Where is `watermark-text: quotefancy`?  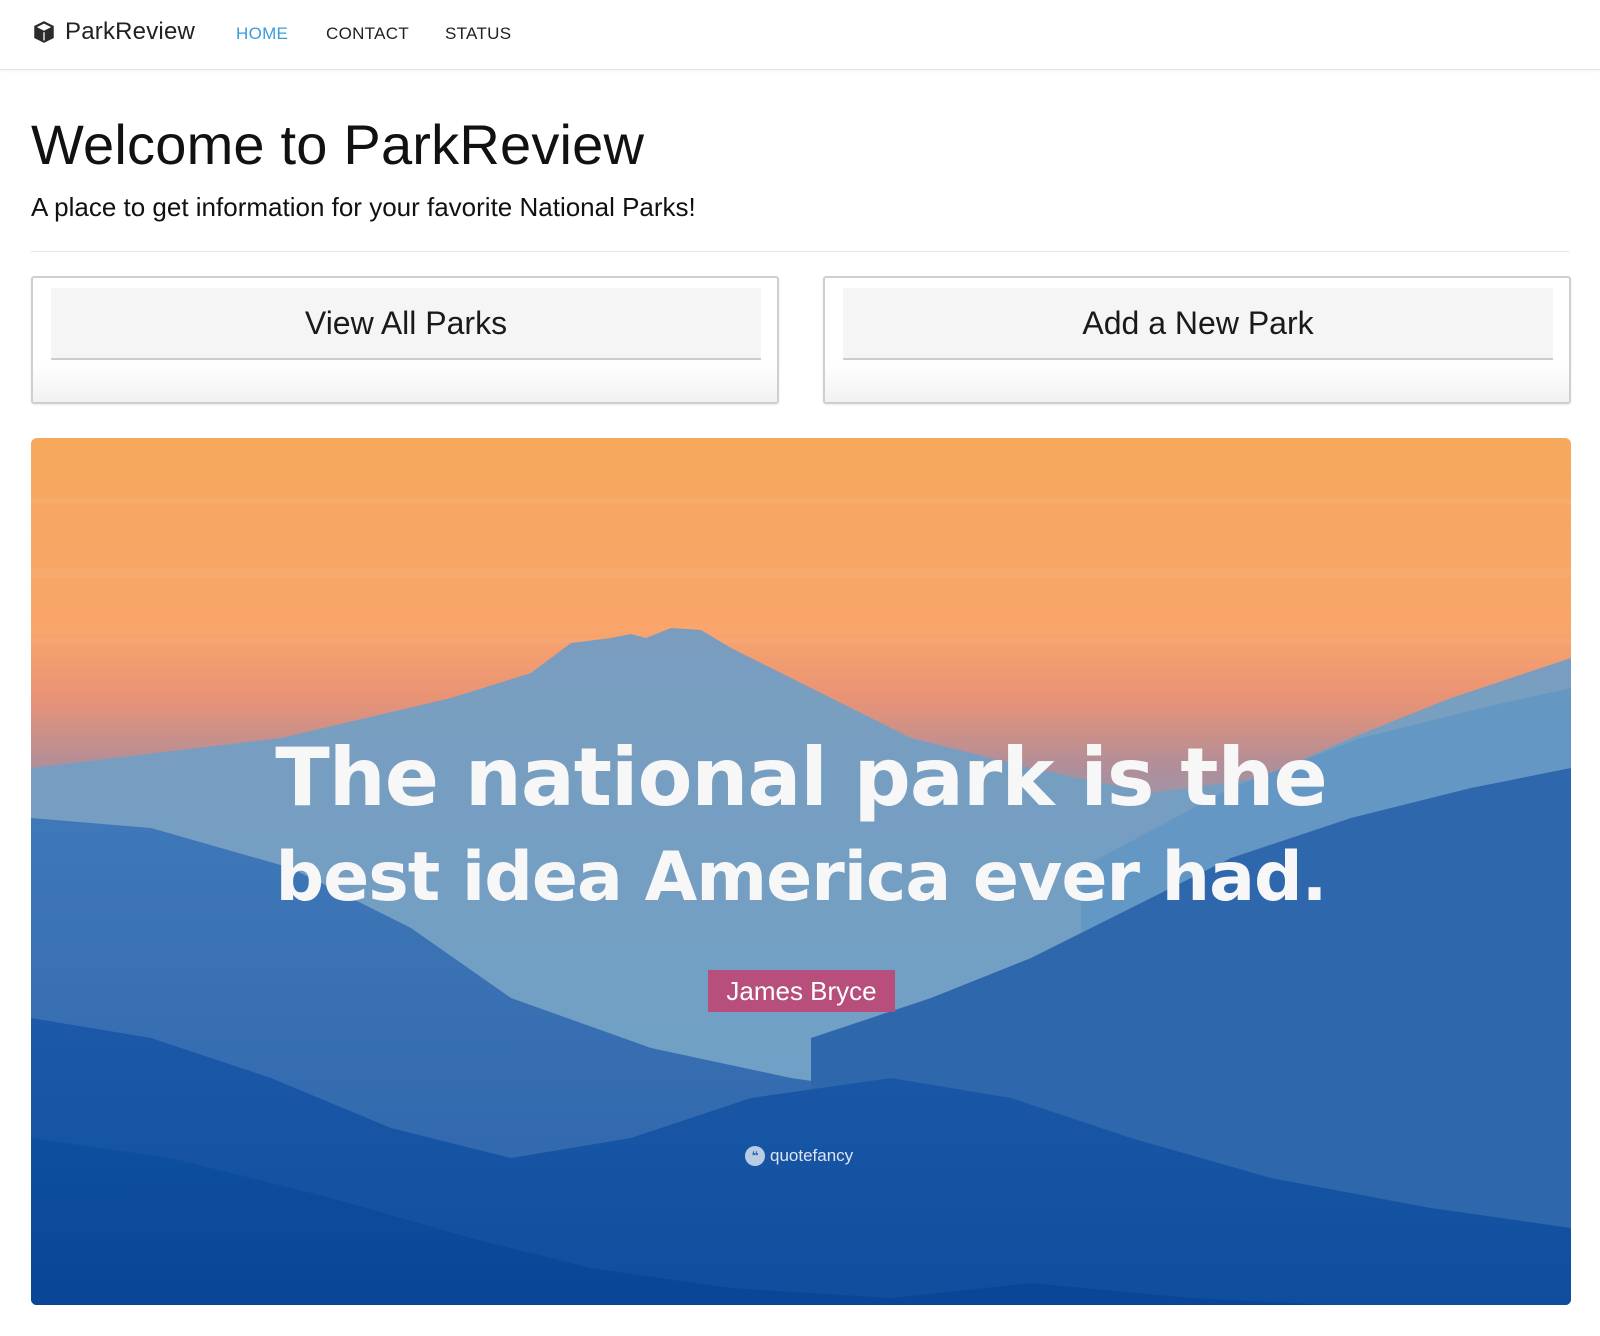 watermark-text: quotefancy is located at coordinates (812, 1155).